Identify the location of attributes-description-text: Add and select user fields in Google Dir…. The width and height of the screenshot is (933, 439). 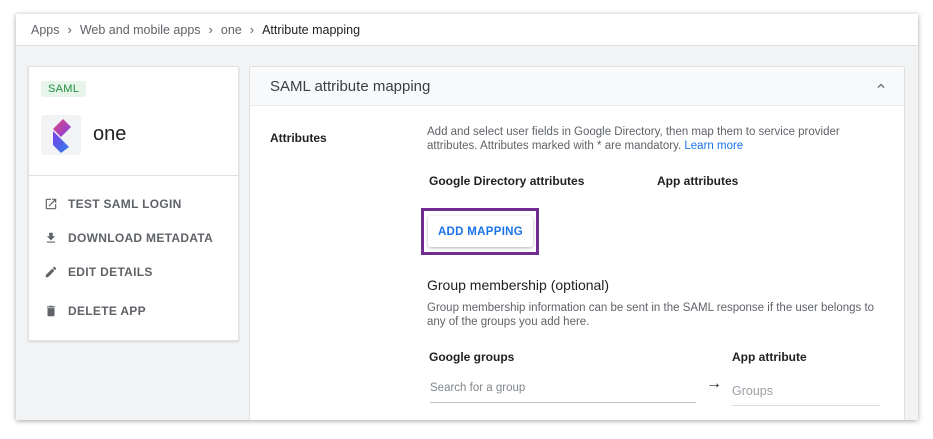
(633, 139).